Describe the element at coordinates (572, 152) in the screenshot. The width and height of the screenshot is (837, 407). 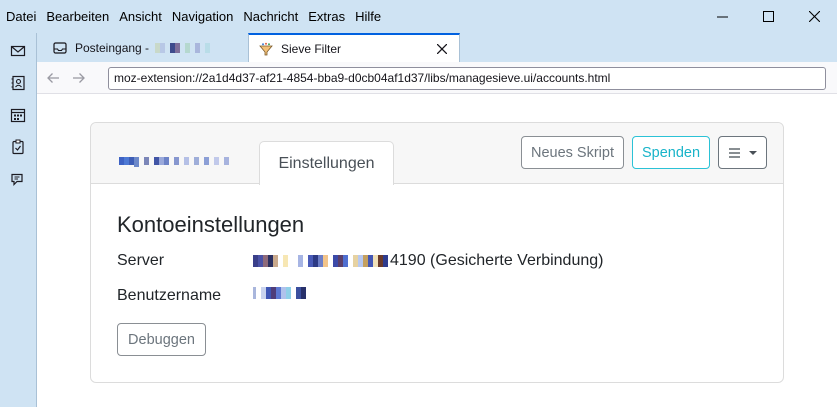
I see `new-script-button: Neues Skript` at that location.